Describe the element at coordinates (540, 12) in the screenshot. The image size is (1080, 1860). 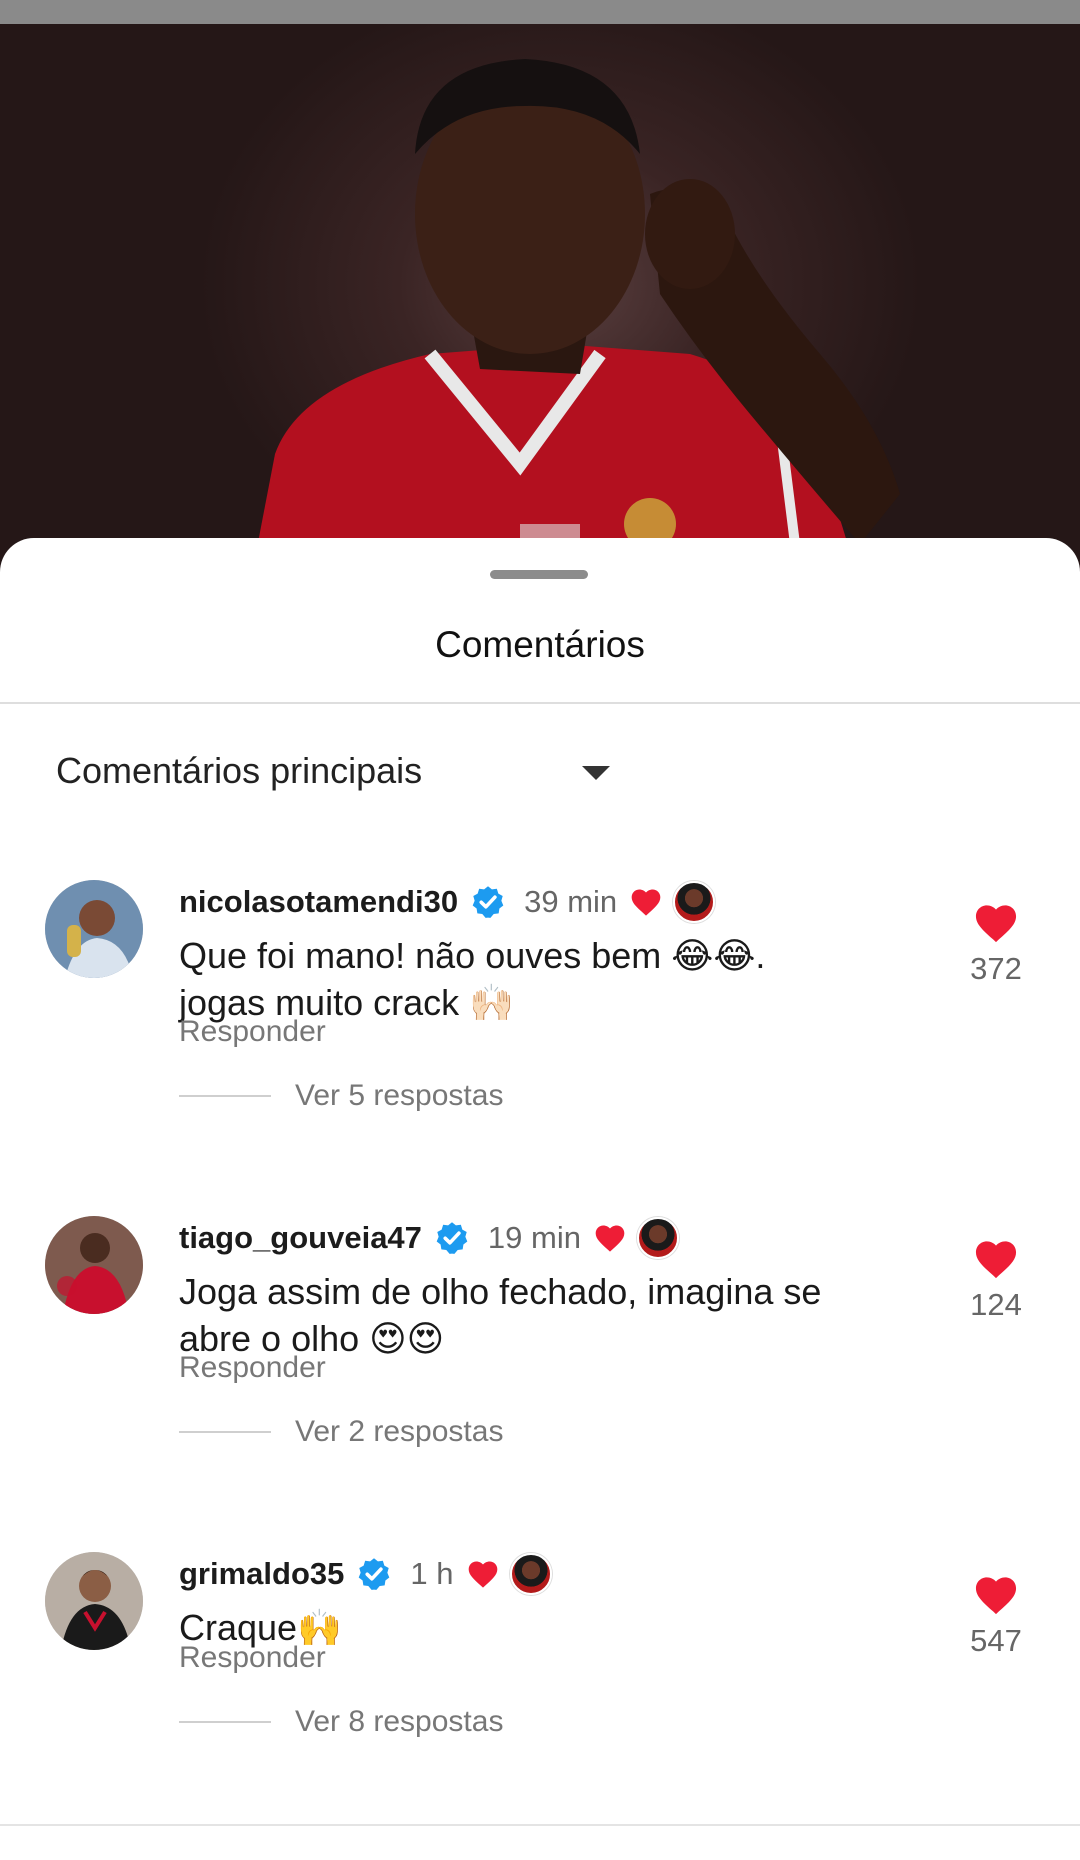
I see `status-bar` at that location.